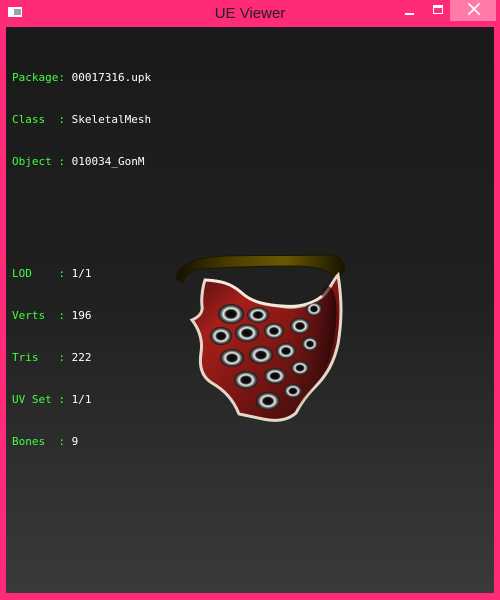 The height and width of the screenshot is (600, 500). Describe the element at coordinates (38, 315) in the screenshot. I see `verts-label: Verts :` at that location.